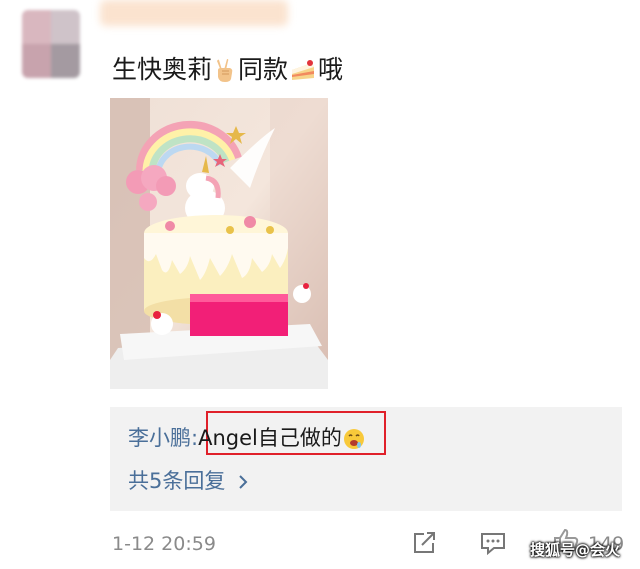  Describe the element at coordinates (270, 438) in the screenshot. I see `reply-text: Angel自己做的` at that location.